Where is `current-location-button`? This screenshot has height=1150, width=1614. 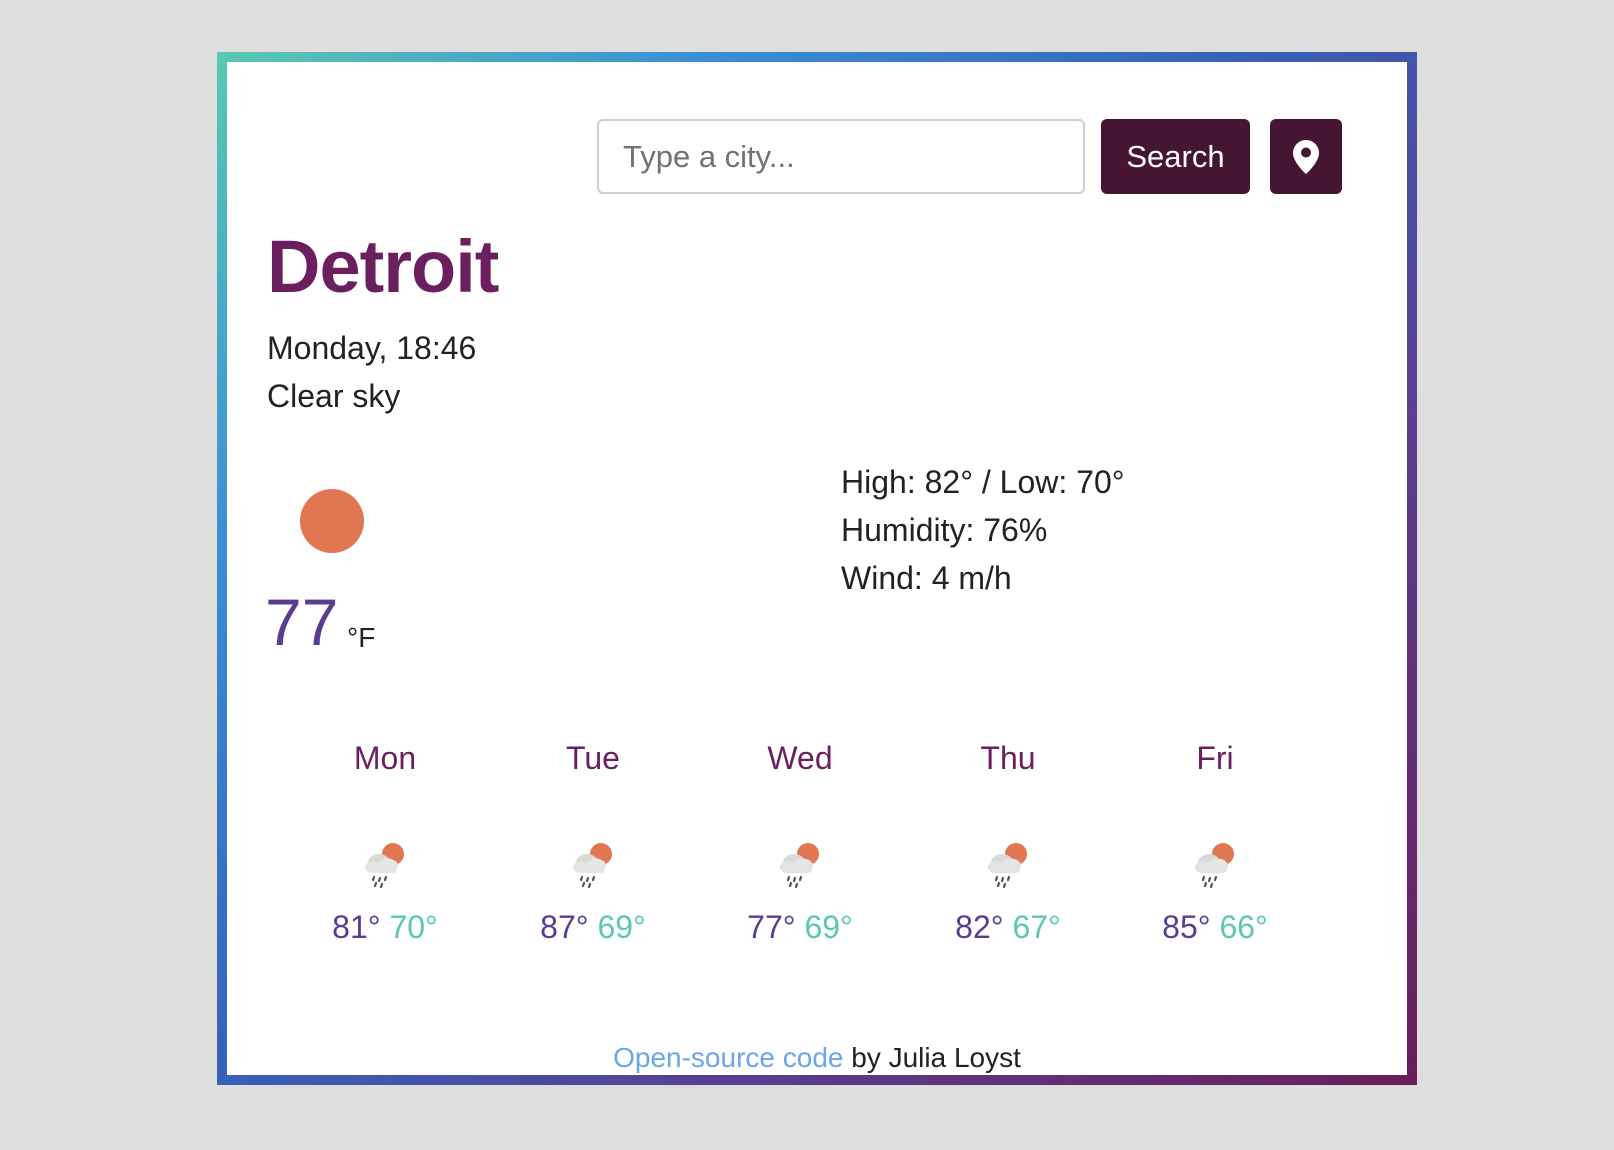 current-location-button is located at coordinates (1306, 156).